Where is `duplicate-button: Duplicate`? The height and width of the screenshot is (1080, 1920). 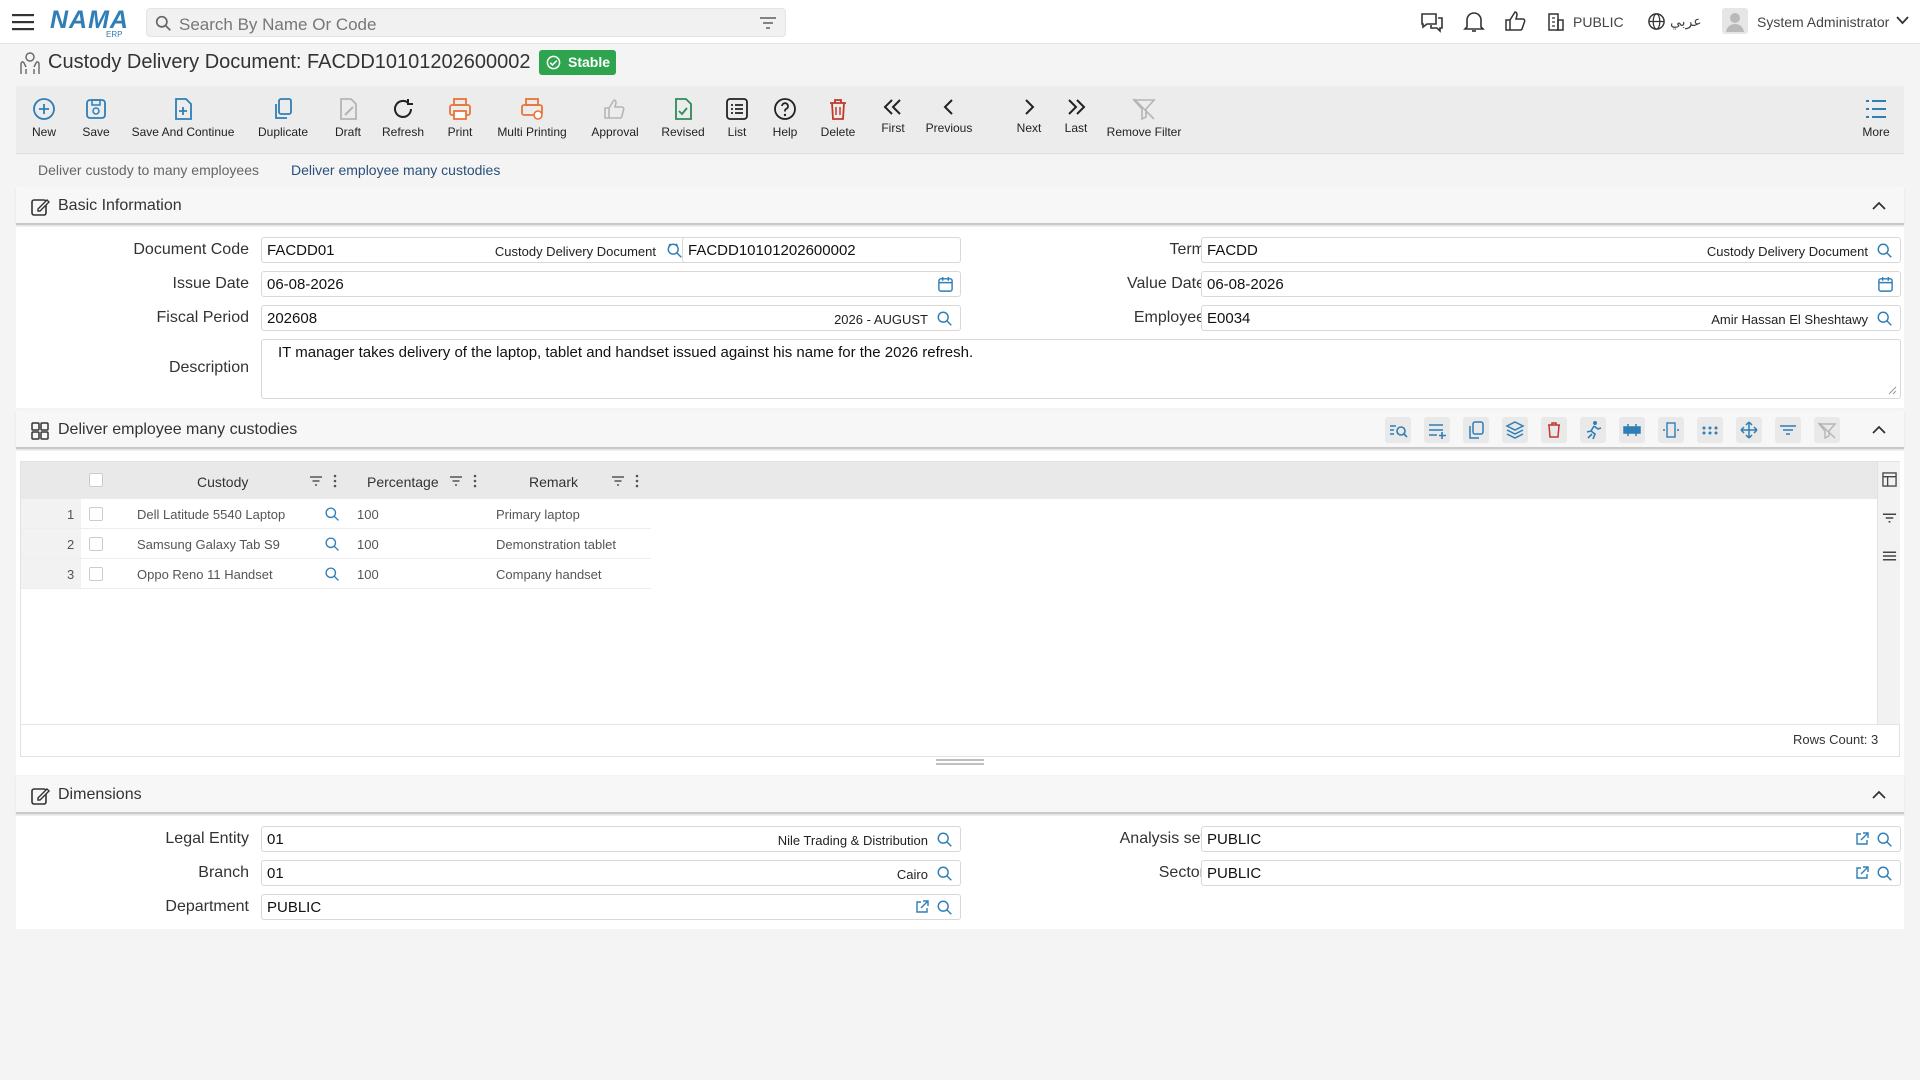
duplicate-button: Duplicate is located at coordinates (283, 120).